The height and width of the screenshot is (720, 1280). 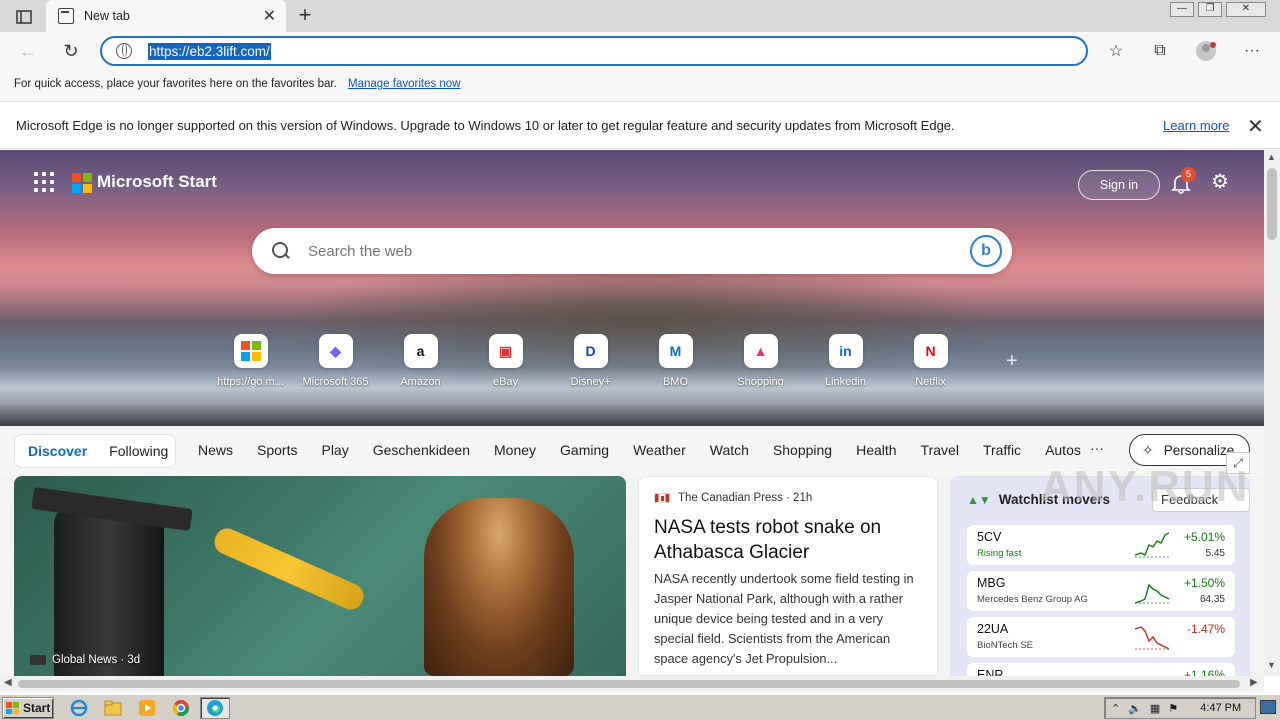 I want to click on tab-watch: Watch, so click(x=729, y=450).